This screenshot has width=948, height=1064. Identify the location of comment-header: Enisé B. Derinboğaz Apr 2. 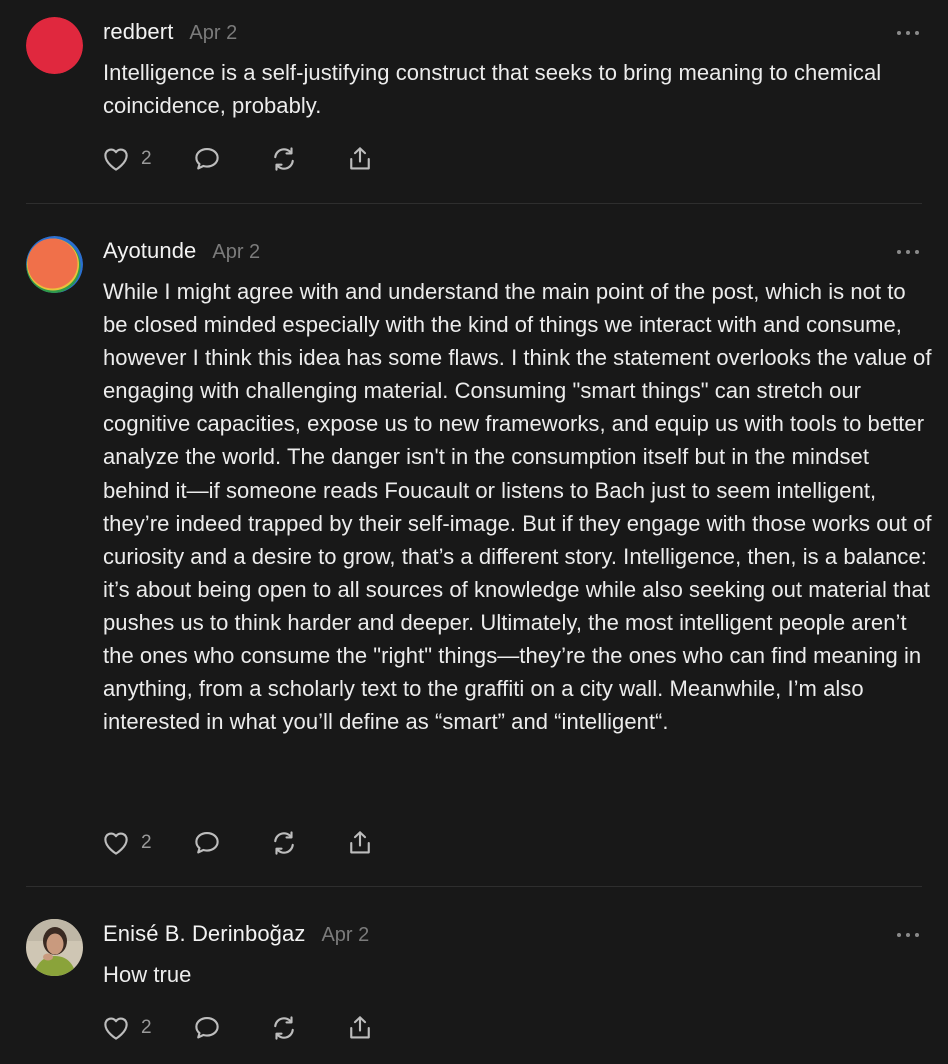
(236, 934).